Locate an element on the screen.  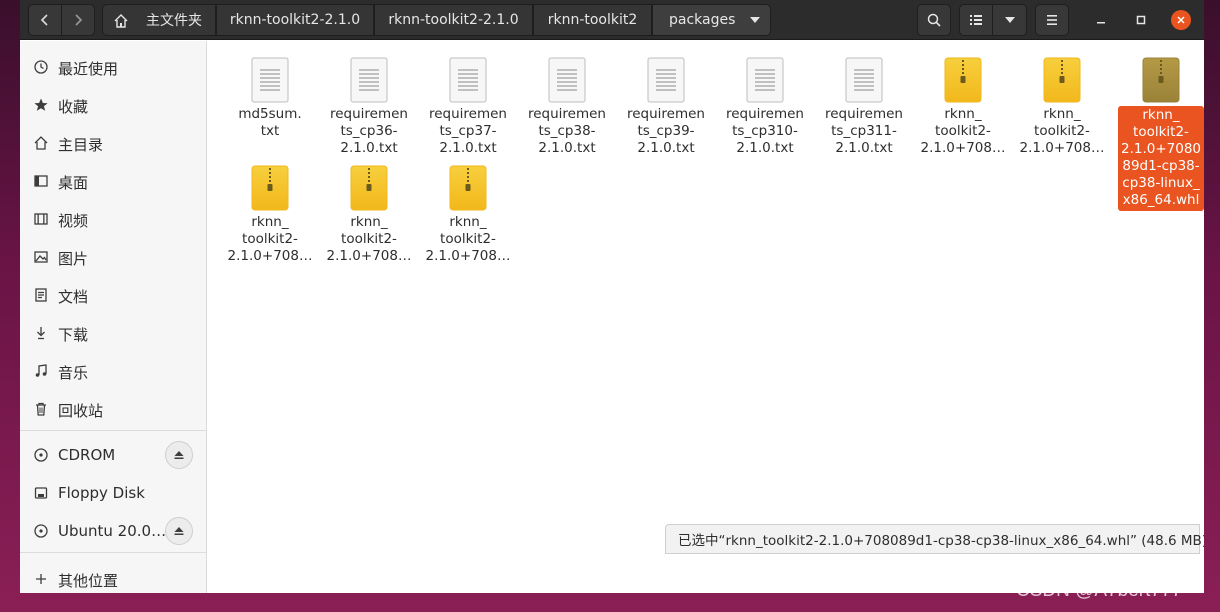
sidebar-item-music: 音乐 is located at coordinates (113, 371).